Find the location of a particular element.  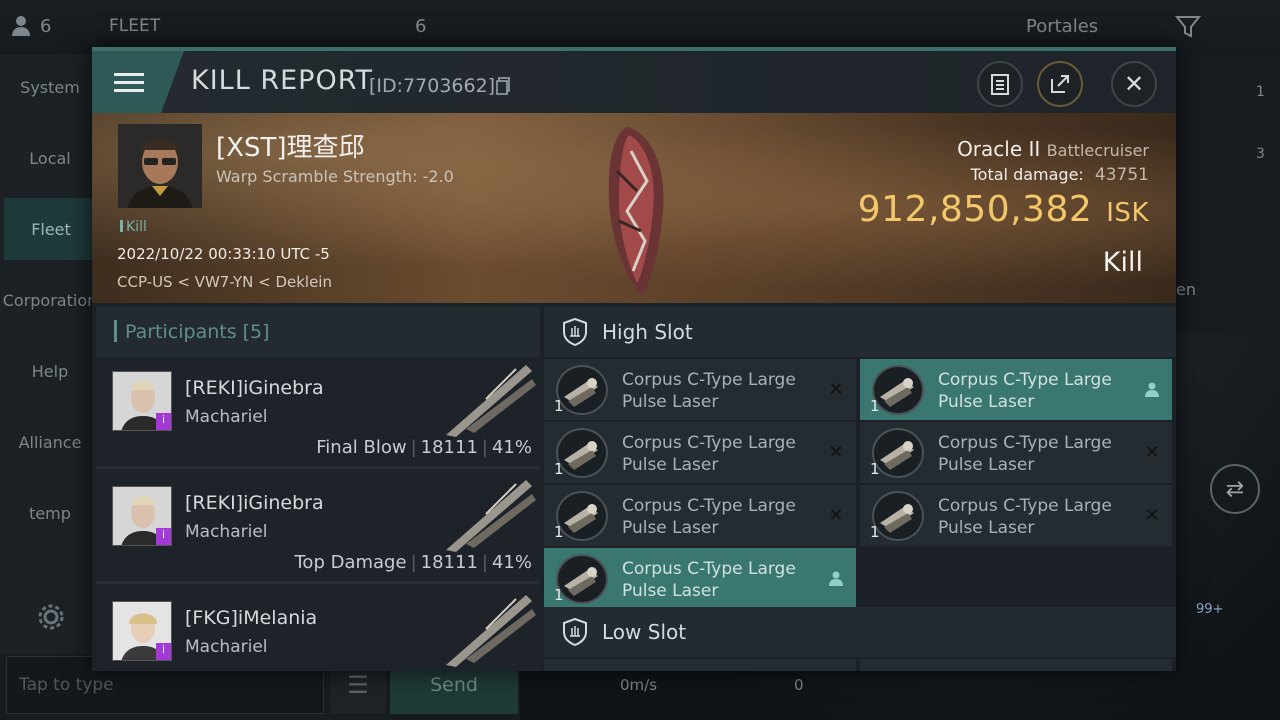

nav-alliance: Alliance is located at coordinates (50, 442).